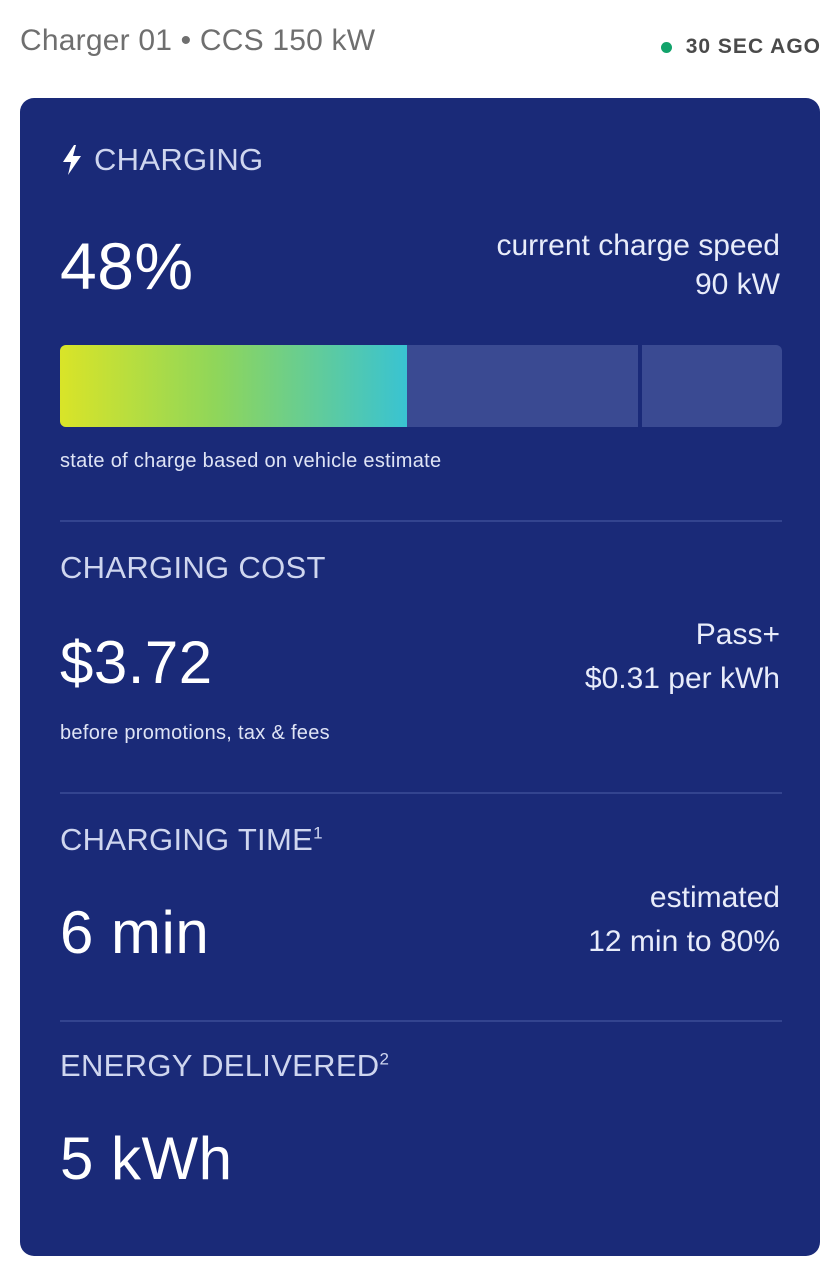 Image resolution: width=837 pixels, height=1280 pixels. What do you see at coordinates (638, 265) in the screenshot?
I see `charge-speed: current charge speed 90 kW` at bounding box center [638, 265].